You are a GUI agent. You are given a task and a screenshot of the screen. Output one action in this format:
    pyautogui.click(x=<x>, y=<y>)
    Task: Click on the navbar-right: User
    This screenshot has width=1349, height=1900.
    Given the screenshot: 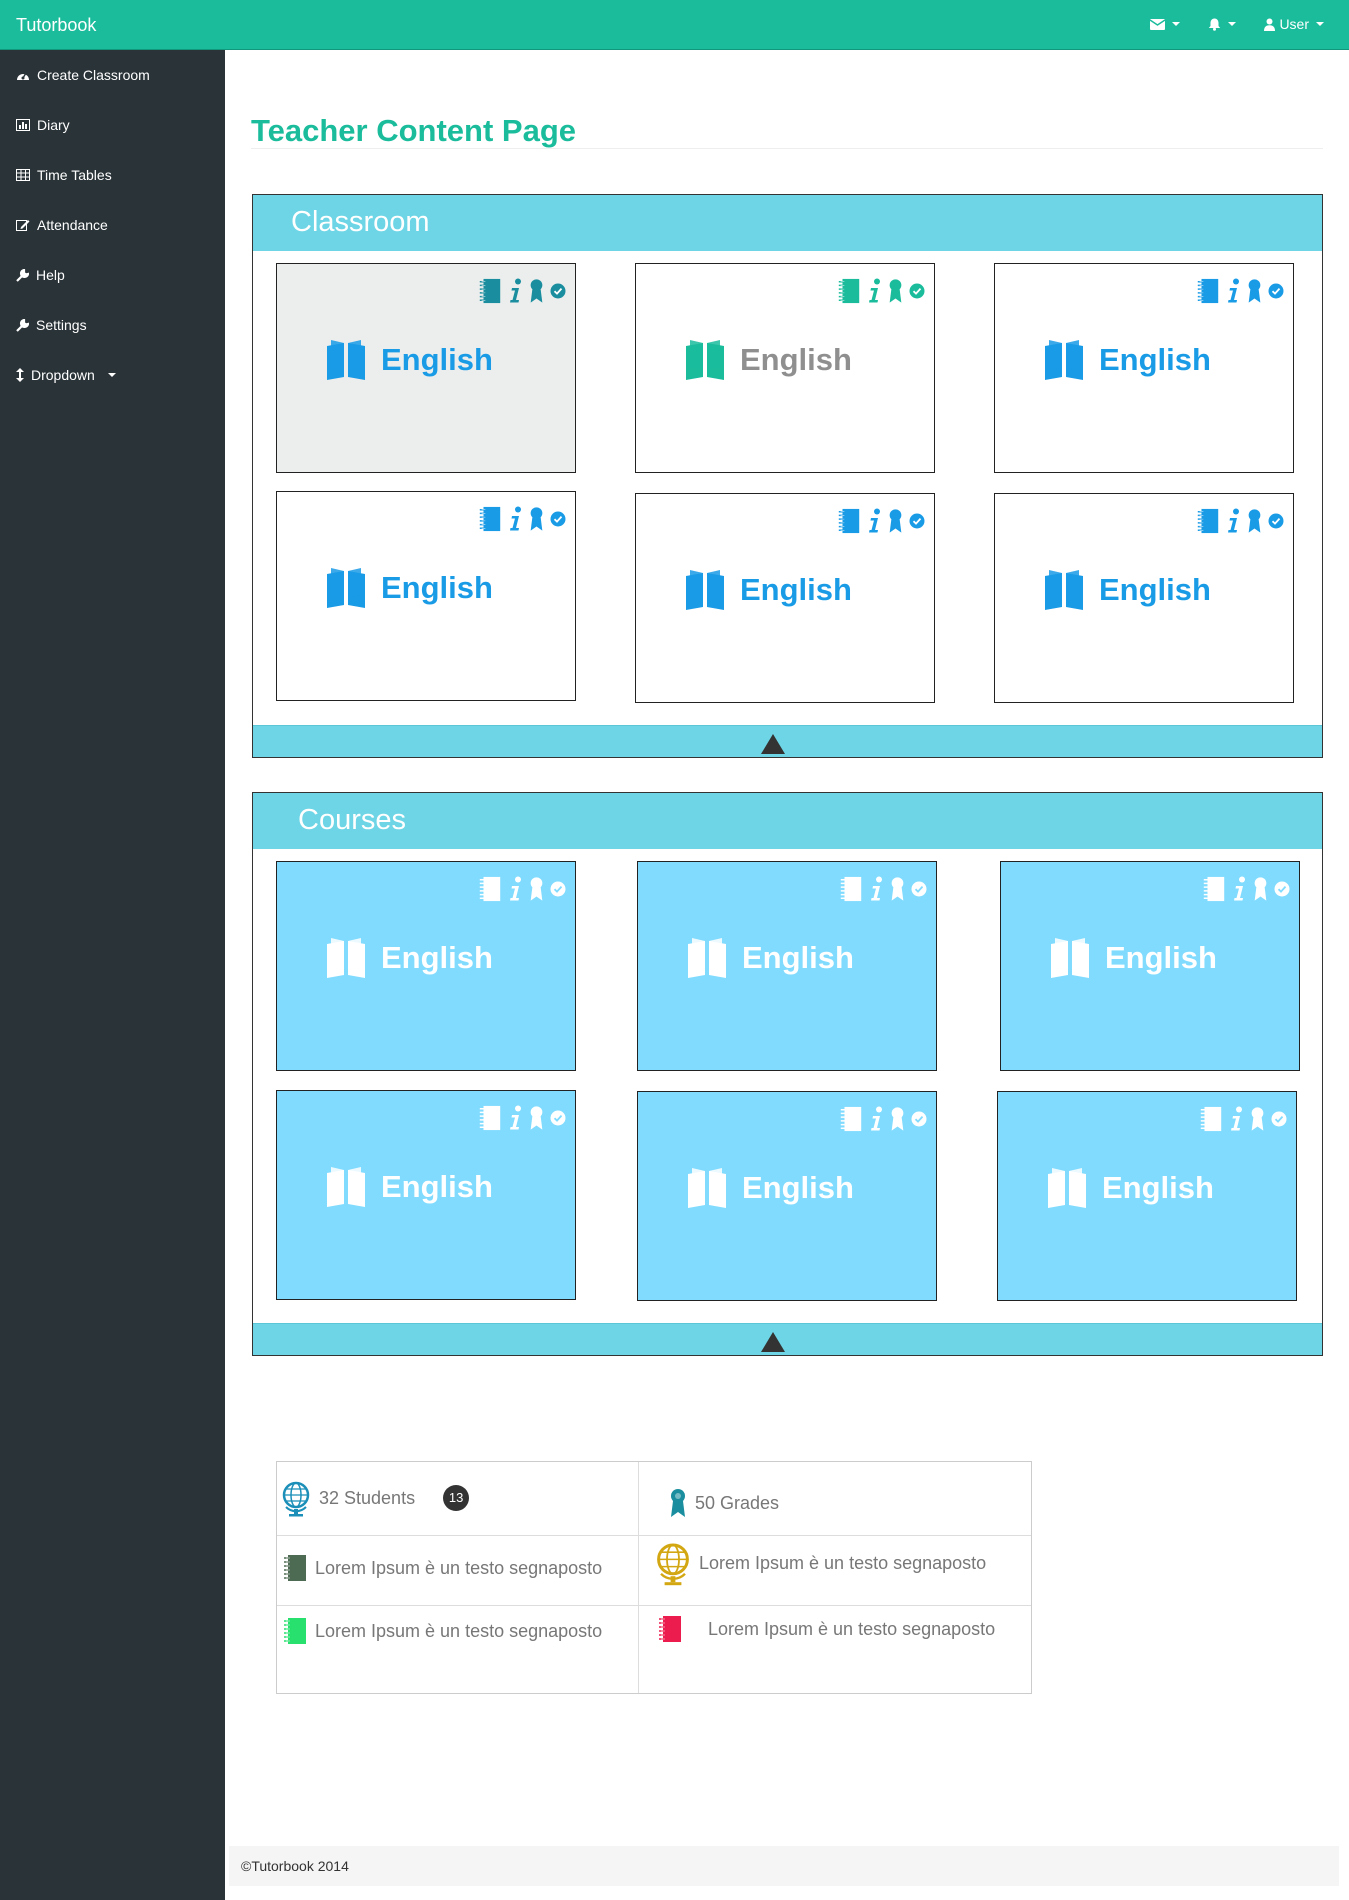 What is the action you would take?
    pyautogui.click(x=1237, y=24)
    